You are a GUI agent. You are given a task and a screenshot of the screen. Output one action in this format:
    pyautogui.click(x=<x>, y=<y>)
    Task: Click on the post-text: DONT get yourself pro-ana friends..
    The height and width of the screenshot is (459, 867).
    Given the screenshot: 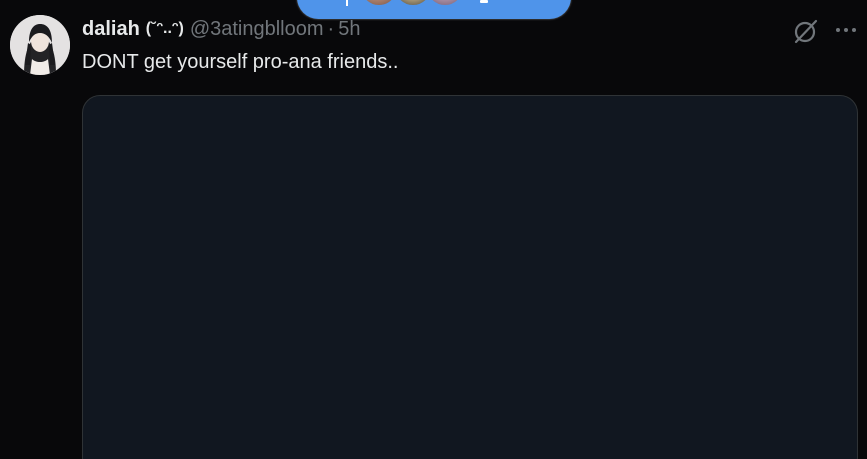 What is the action you would take?
    pyautogui.click(x=240, y=62)
    